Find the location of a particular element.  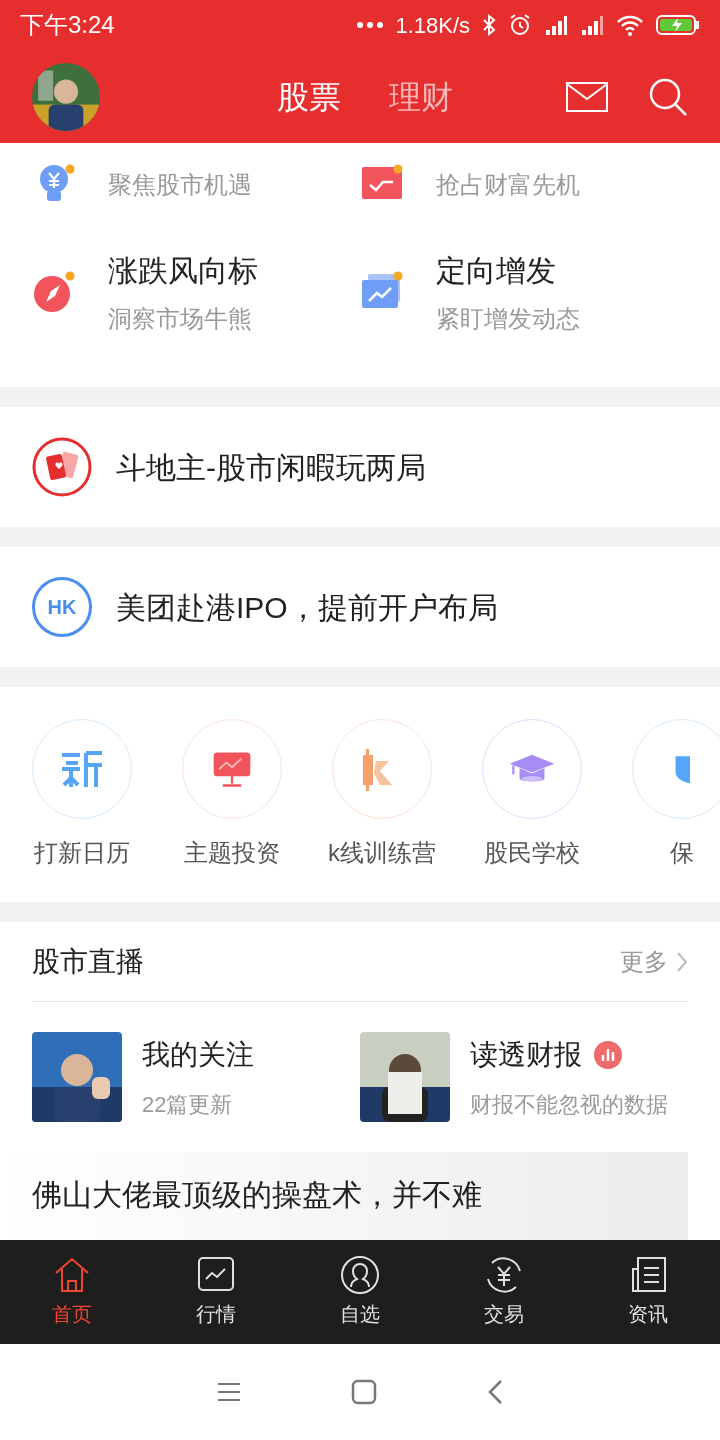

column-card: 我的关注 22篇更新 is located at coordinates (196, 1077).